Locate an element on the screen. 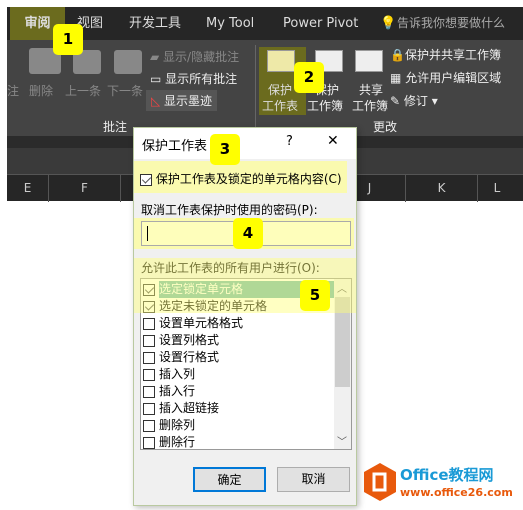 The image size is (523, 510). permission-label: 插入超链接 is located at coordinates (189, 408).